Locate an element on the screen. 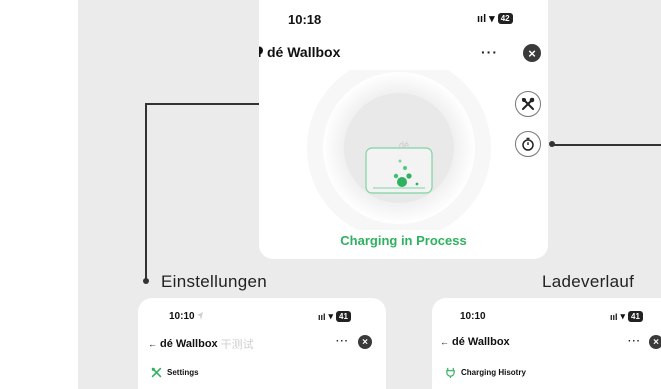 This screenshot has width=661, height=389. charging-plug-icon is located at coordinates (450, 372).